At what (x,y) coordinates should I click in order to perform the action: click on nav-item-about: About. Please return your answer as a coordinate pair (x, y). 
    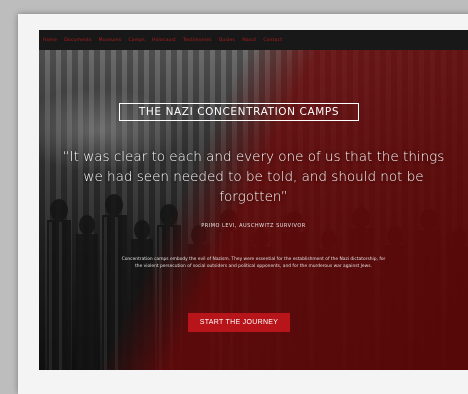
    Looking at the image, I should click on (249, 40).